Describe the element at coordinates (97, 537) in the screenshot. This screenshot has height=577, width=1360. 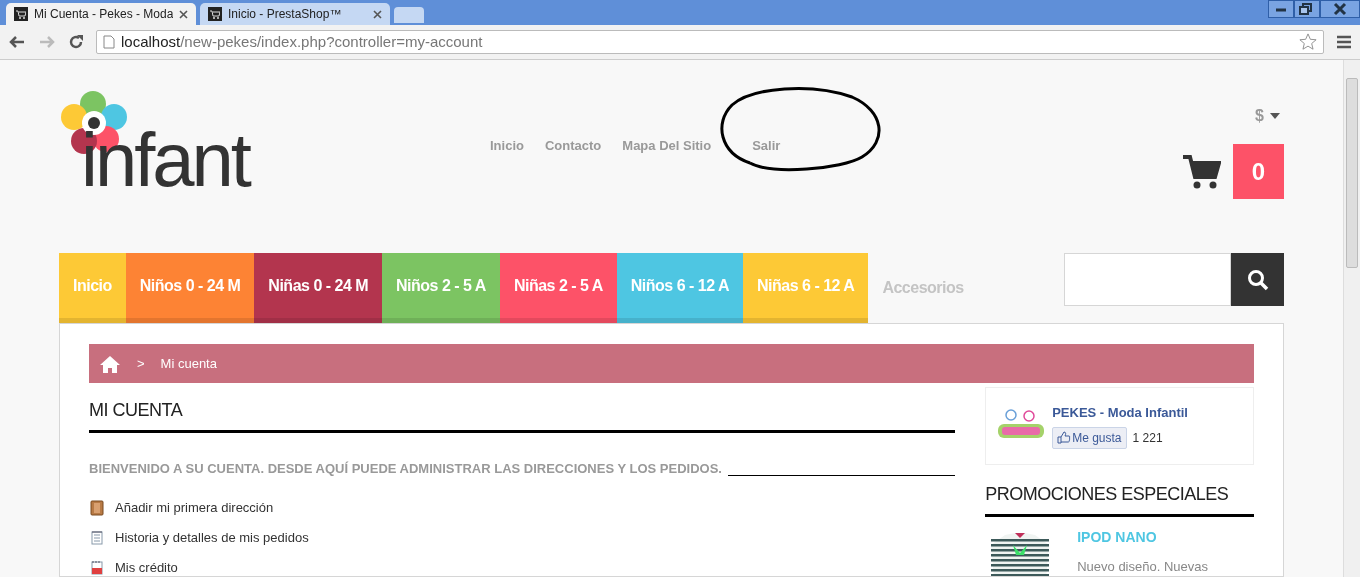
I see `notepad-icon` at that location.